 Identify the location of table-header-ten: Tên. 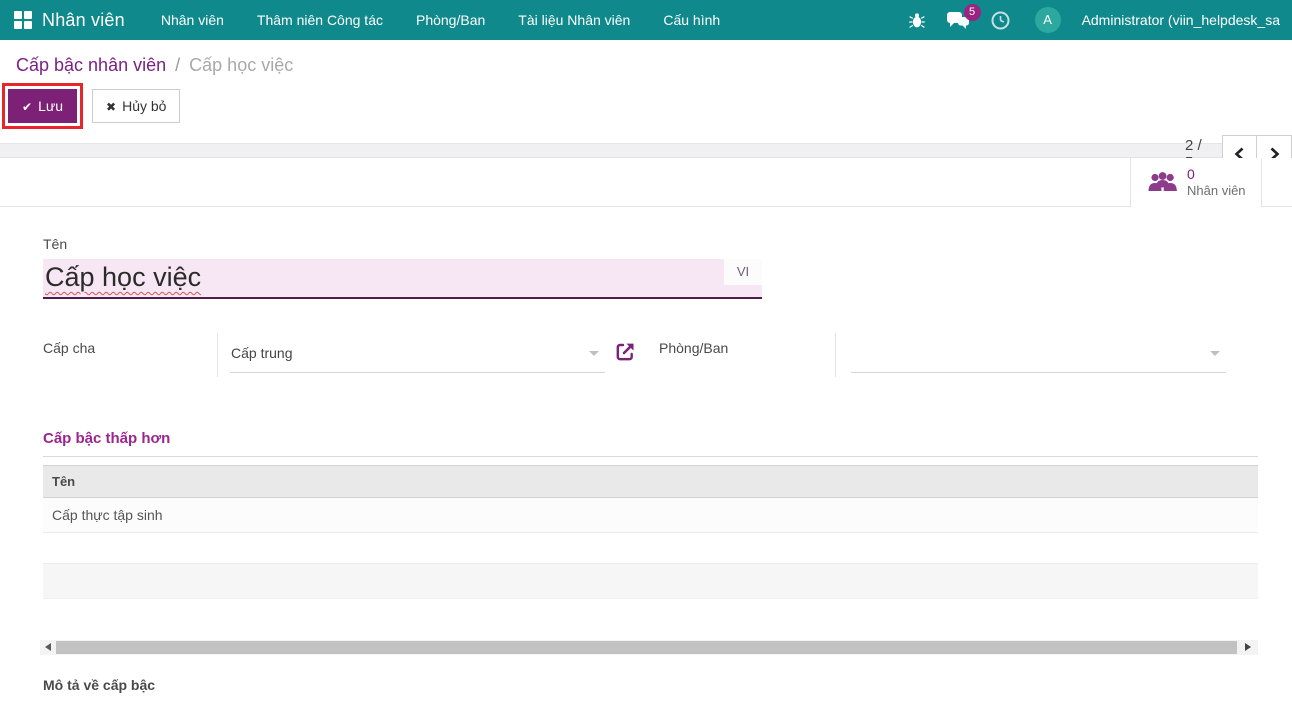
(650, 481).